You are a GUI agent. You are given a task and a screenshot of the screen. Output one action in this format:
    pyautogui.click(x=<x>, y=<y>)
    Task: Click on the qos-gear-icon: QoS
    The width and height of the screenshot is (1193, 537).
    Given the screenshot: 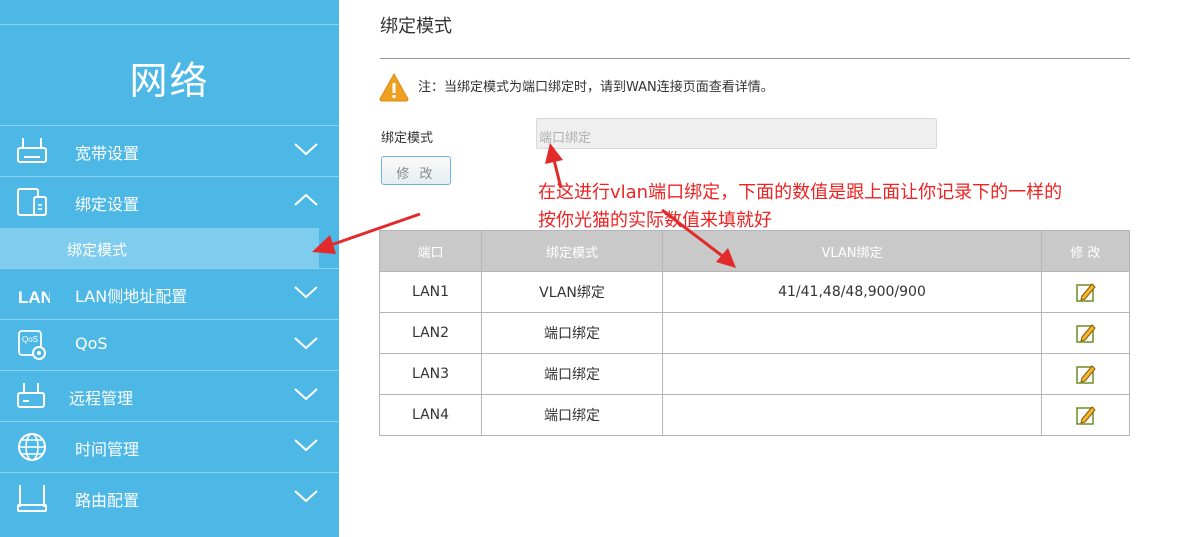 What is the action you would take?
    pyautogui.click(x=32, y=345)
    